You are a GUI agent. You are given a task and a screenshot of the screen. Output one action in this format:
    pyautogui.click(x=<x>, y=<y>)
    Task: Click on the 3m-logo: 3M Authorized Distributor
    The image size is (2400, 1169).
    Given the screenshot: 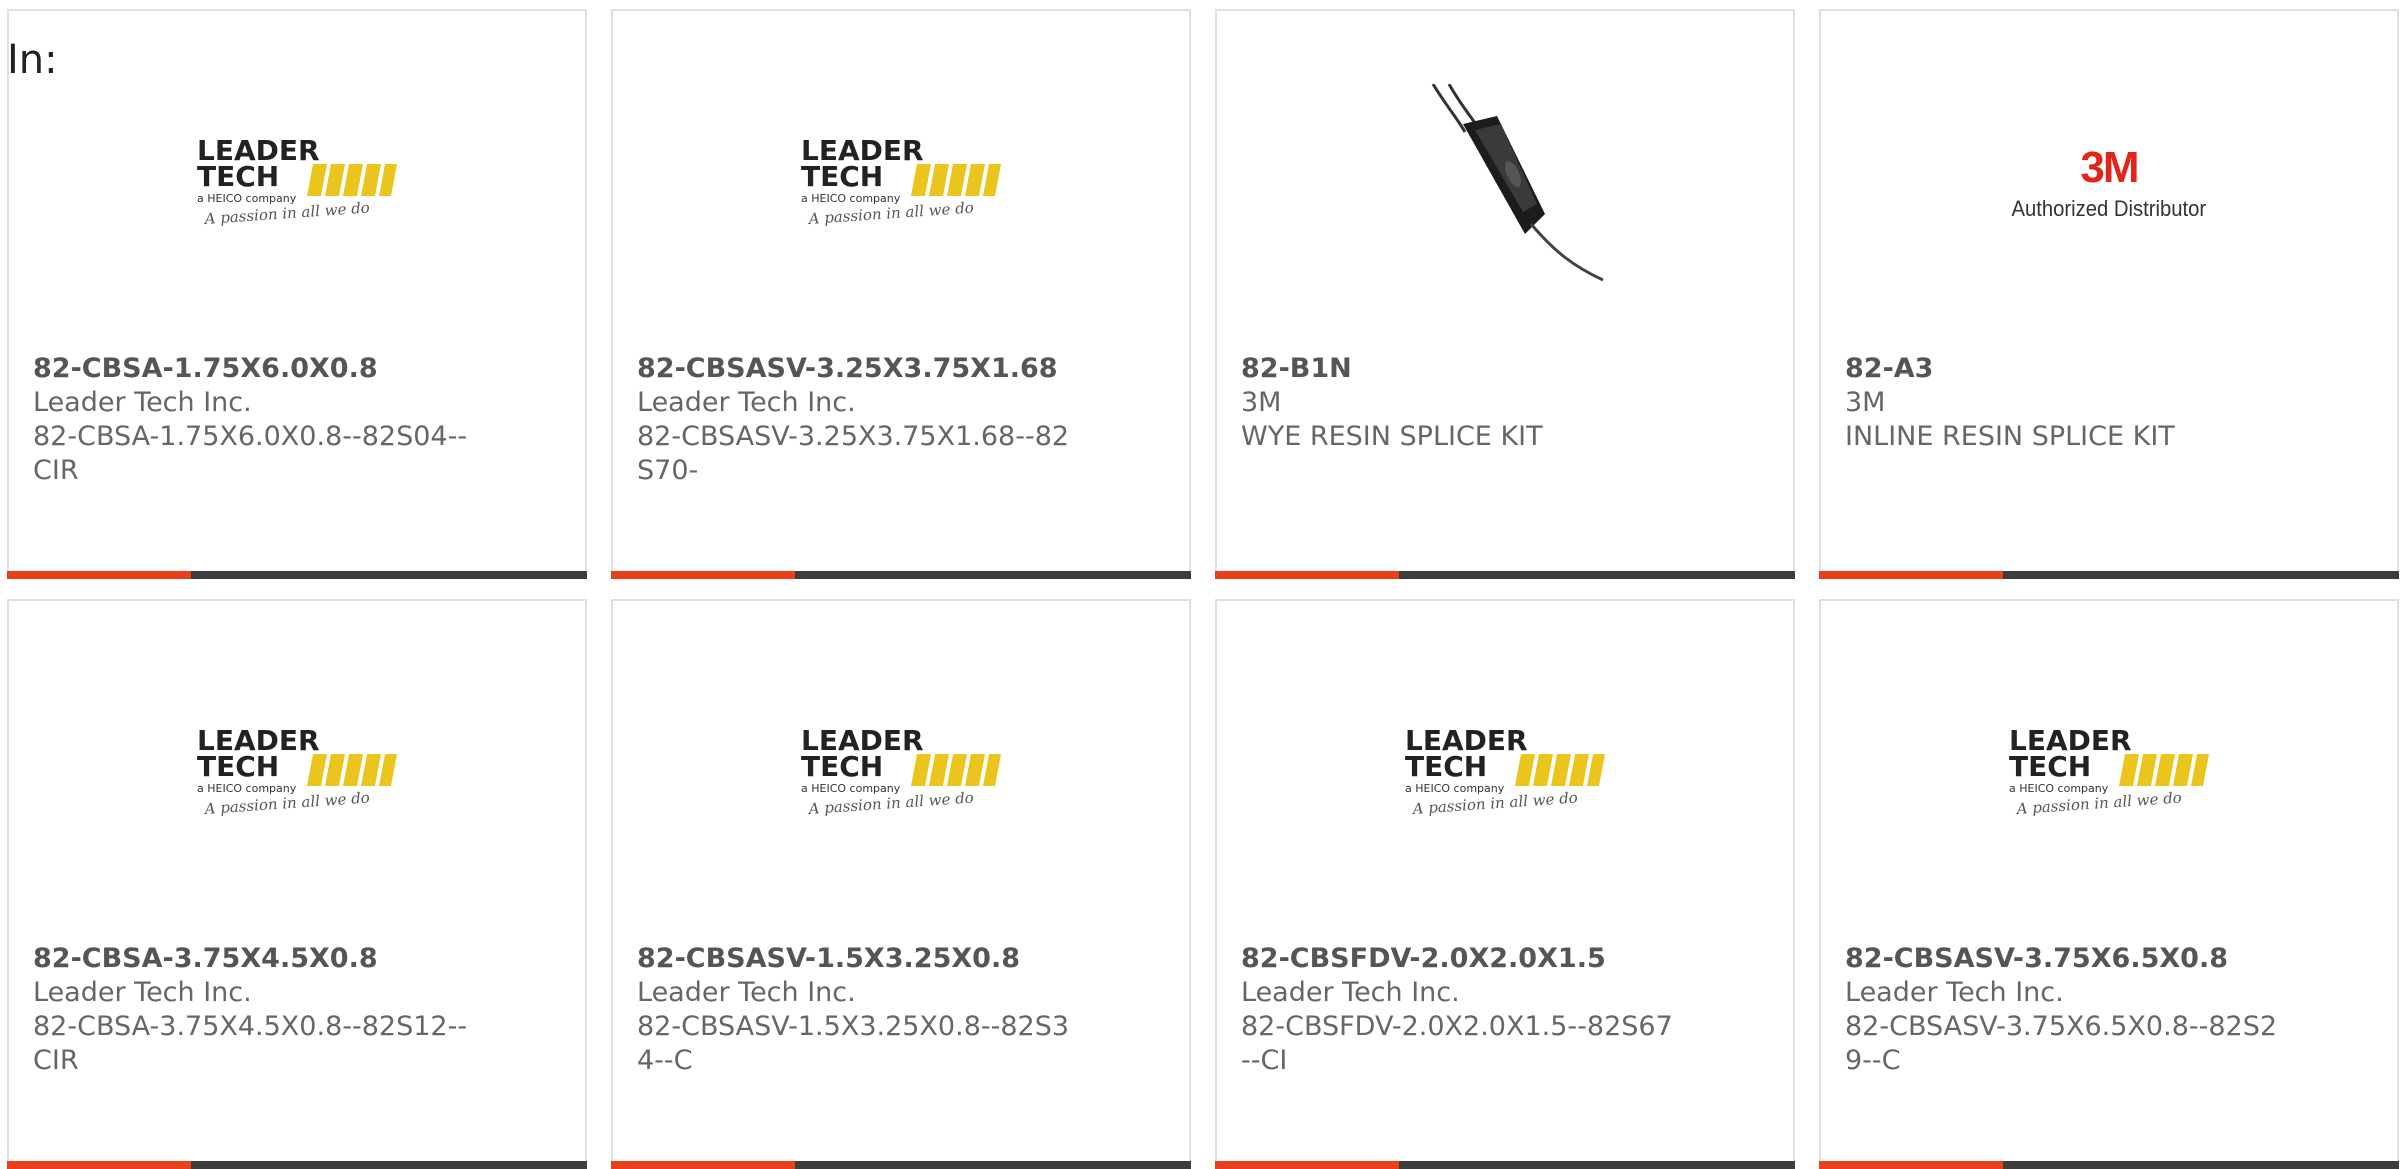 What is the action you would take?
    pyautogui.click(x=2109, y=184)
    